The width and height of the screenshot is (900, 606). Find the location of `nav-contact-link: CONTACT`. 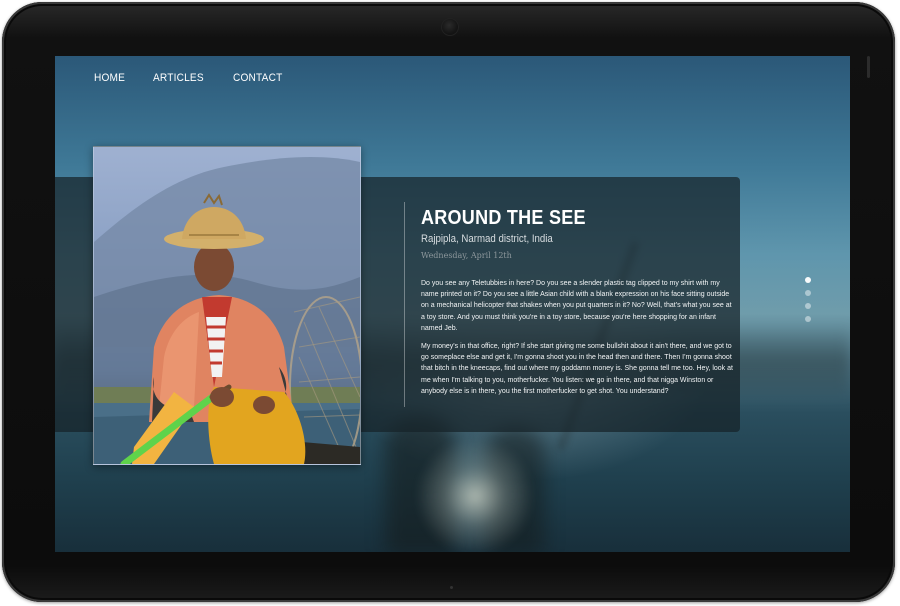

nav-contact-link: CONTACT is located at coordinates (257, 78).